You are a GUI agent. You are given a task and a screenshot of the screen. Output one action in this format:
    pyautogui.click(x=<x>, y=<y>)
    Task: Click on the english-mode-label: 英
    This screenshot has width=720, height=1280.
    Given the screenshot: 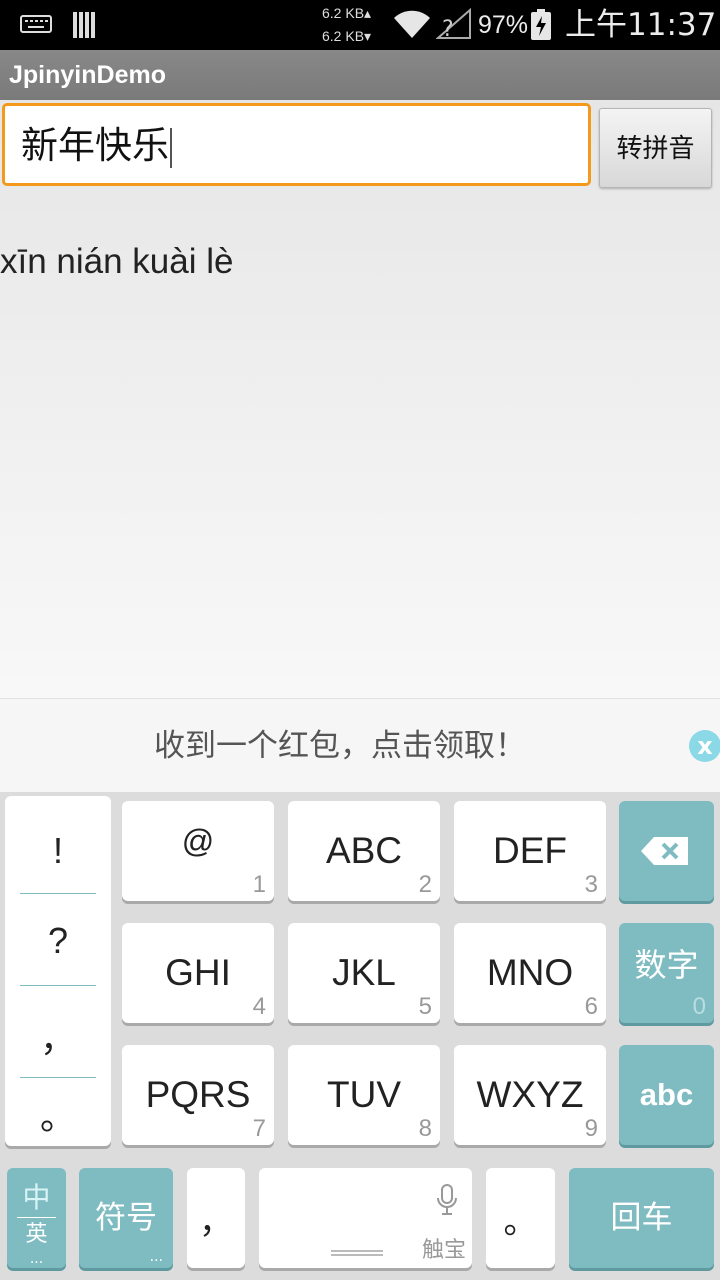 What is the action you would take?
    pyautogui.click(x=36, y=1234)
    